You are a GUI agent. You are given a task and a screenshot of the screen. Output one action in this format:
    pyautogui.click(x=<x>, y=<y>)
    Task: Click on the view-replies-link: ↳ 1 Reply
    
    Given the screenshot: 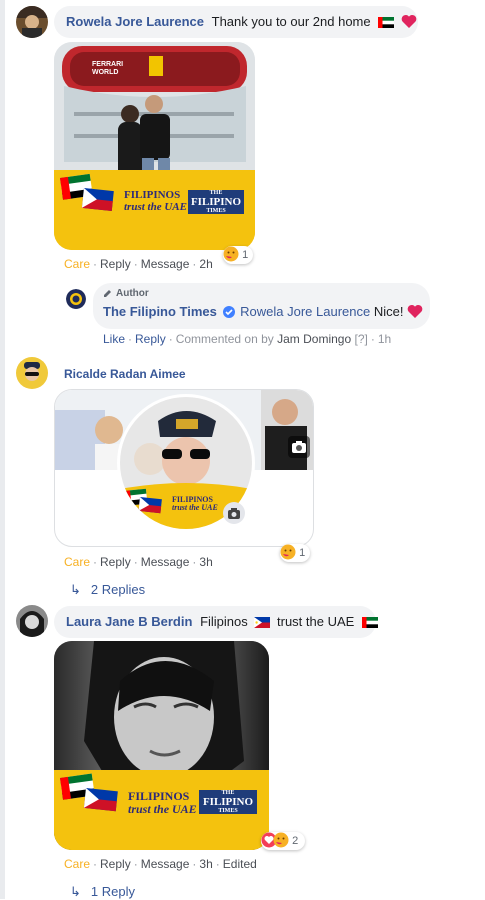 What is the action you would take?
    pyautogui.click(x=102, y=892)
    